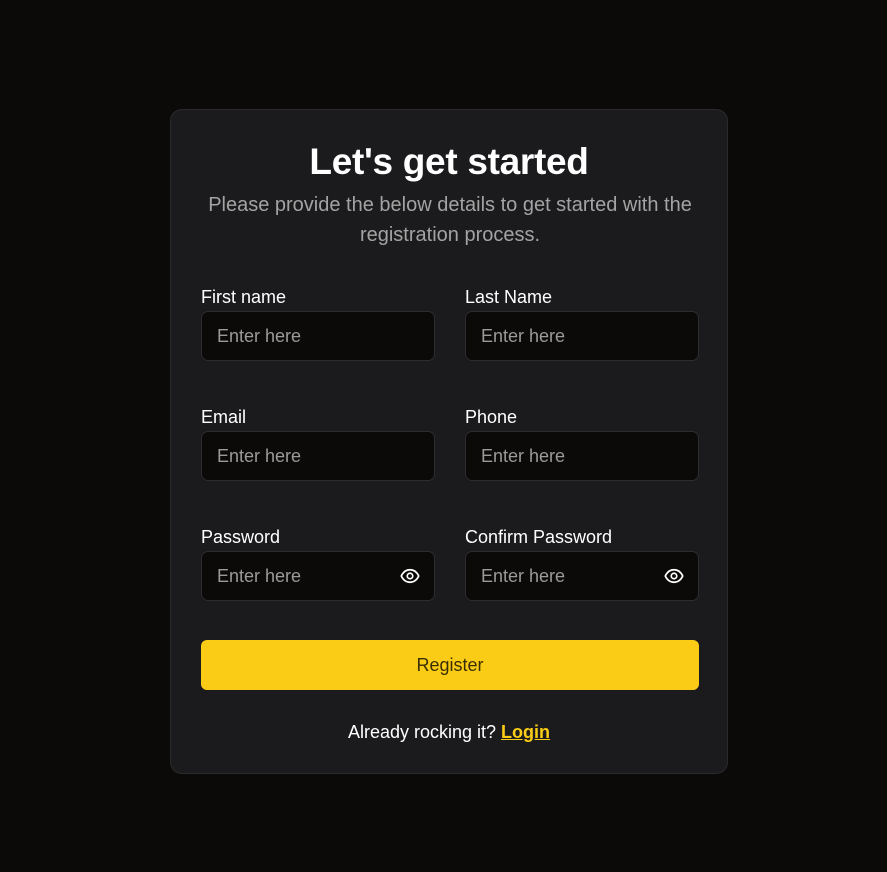  I want to click on first-name-input, so click(318, 336).